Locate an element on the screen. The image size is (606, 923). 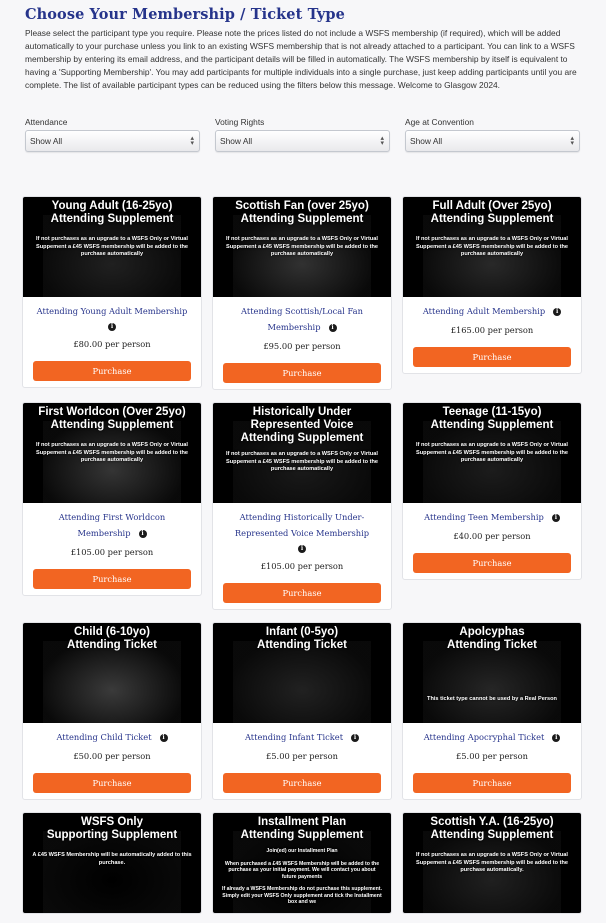
card-image: Infant (0-5yo) Attending Ticket is located at coordinates (302, 673).